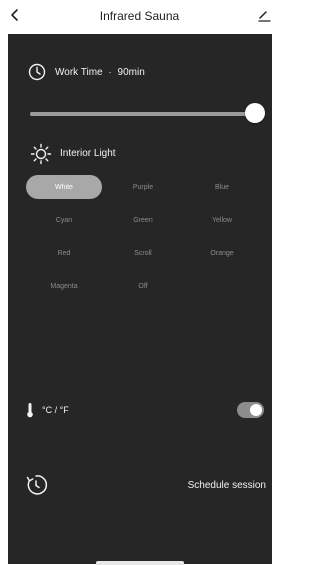  What do you see at coordinates (143, 187) in the screenshot?
I see `light-option-purple: Purple` at bounding box center [143, 187].